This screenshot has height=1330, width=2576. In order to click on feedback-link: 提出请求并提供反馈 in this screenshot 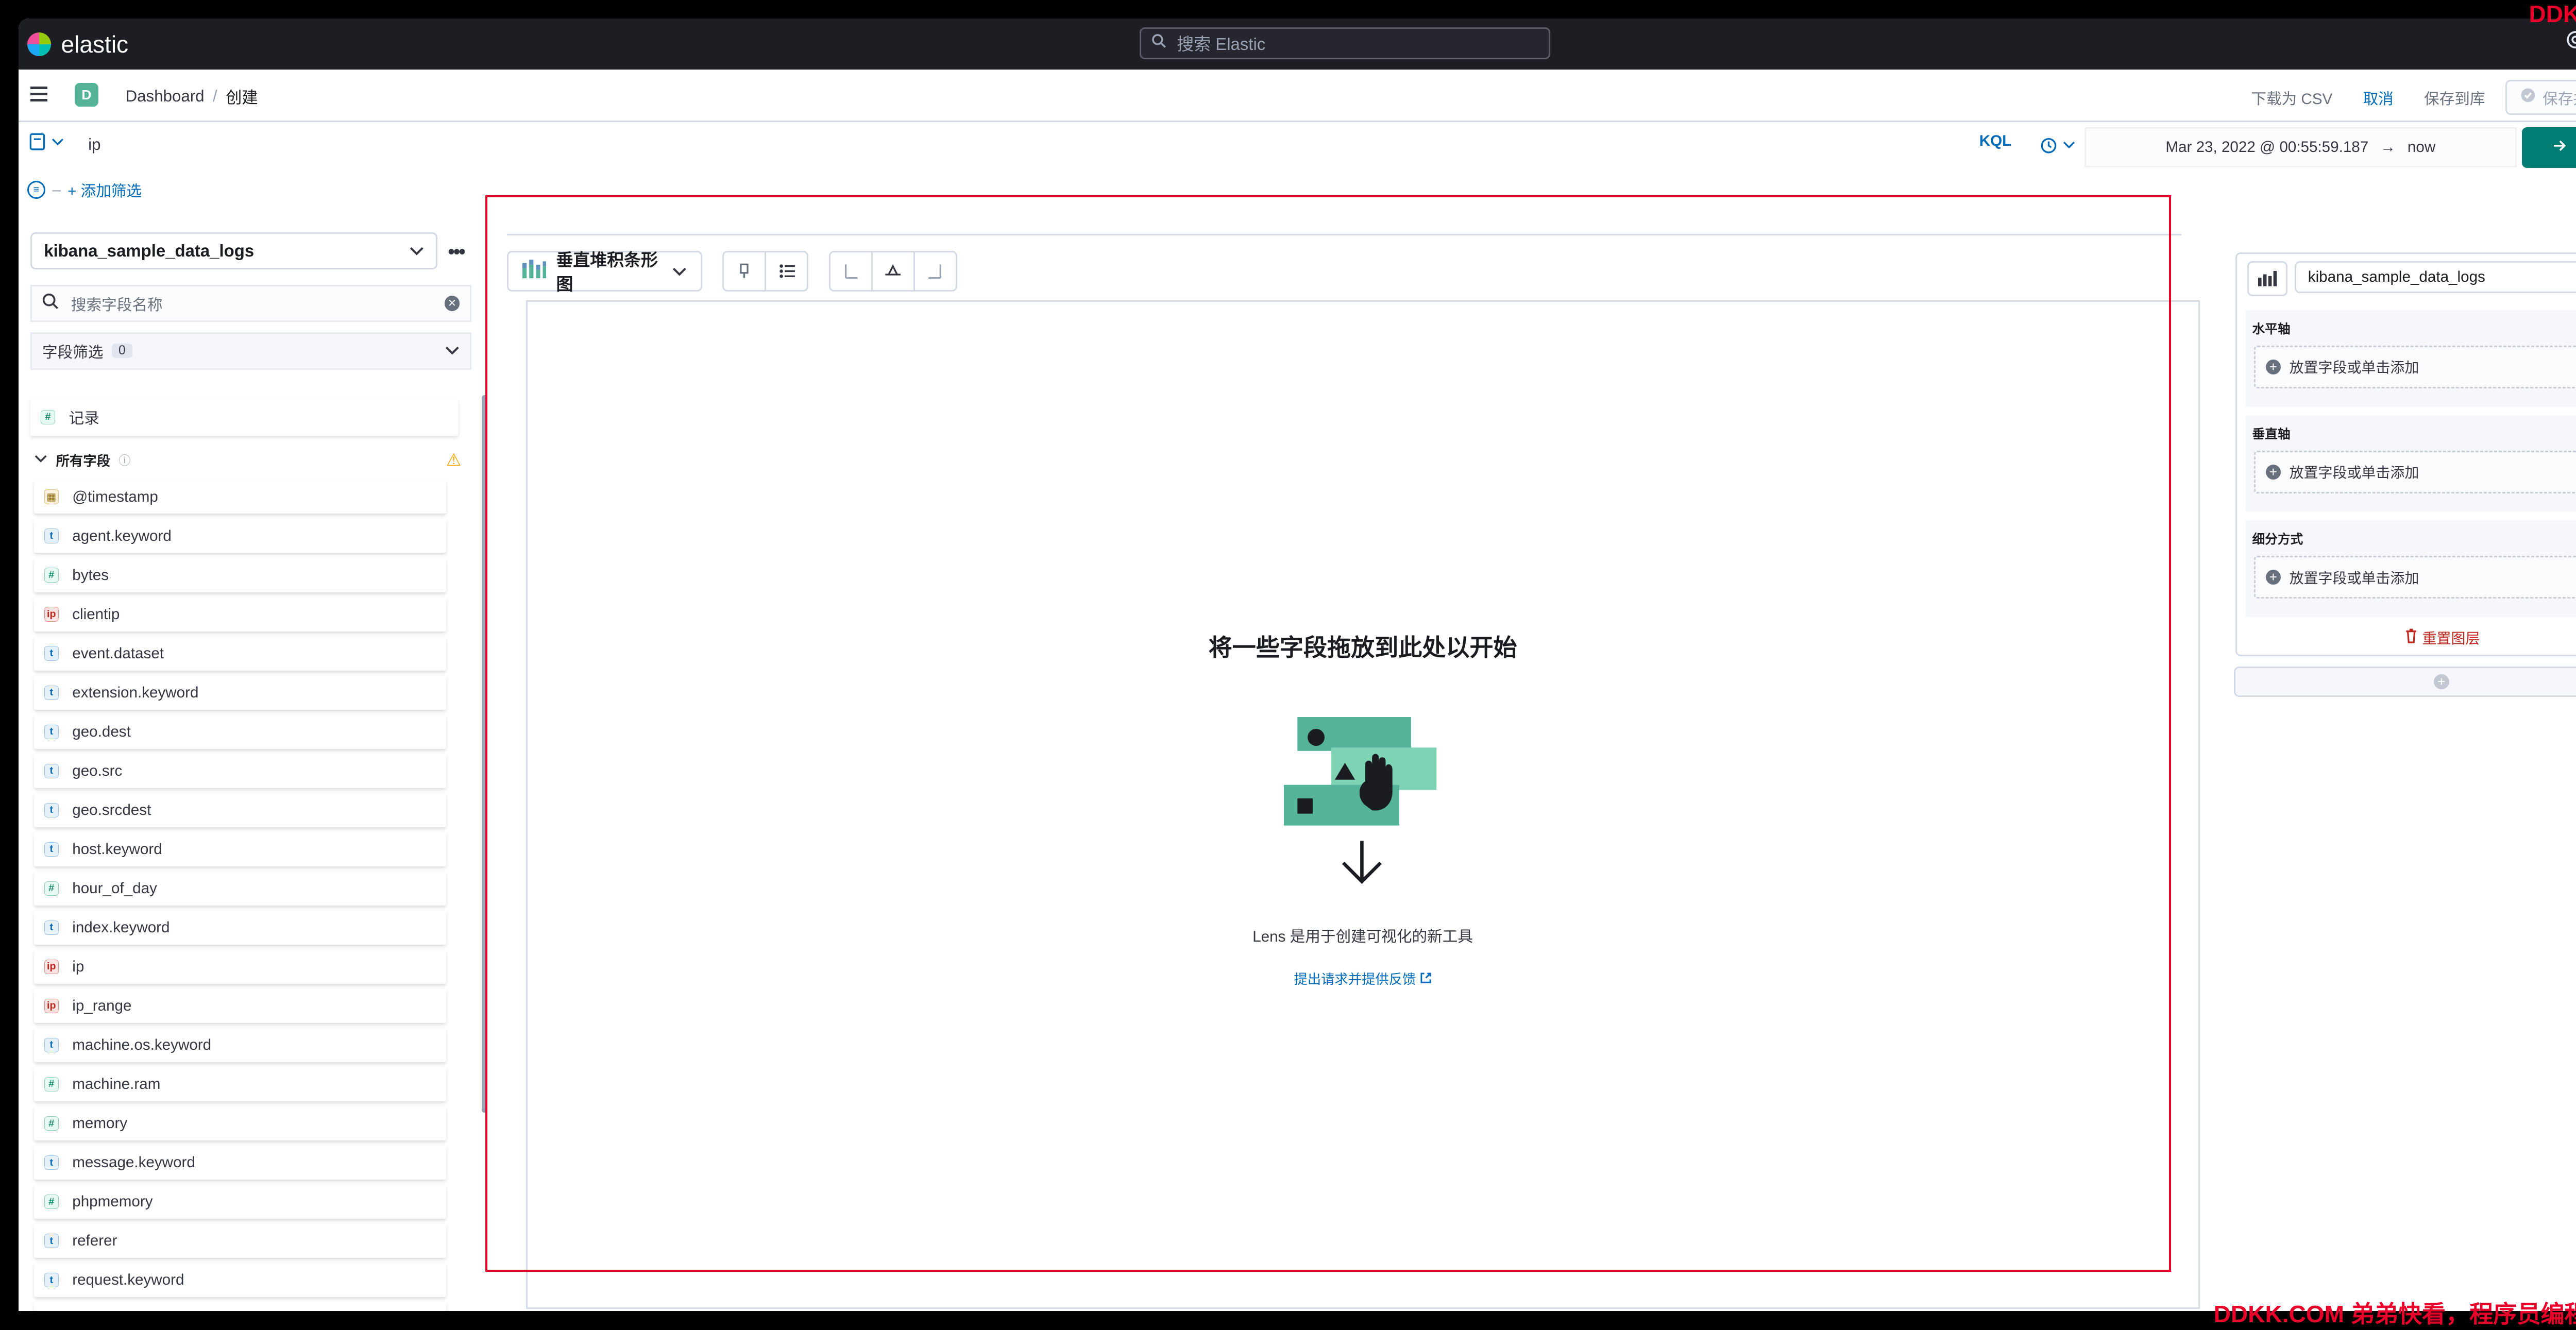, I will do `click(1363, 978)`.